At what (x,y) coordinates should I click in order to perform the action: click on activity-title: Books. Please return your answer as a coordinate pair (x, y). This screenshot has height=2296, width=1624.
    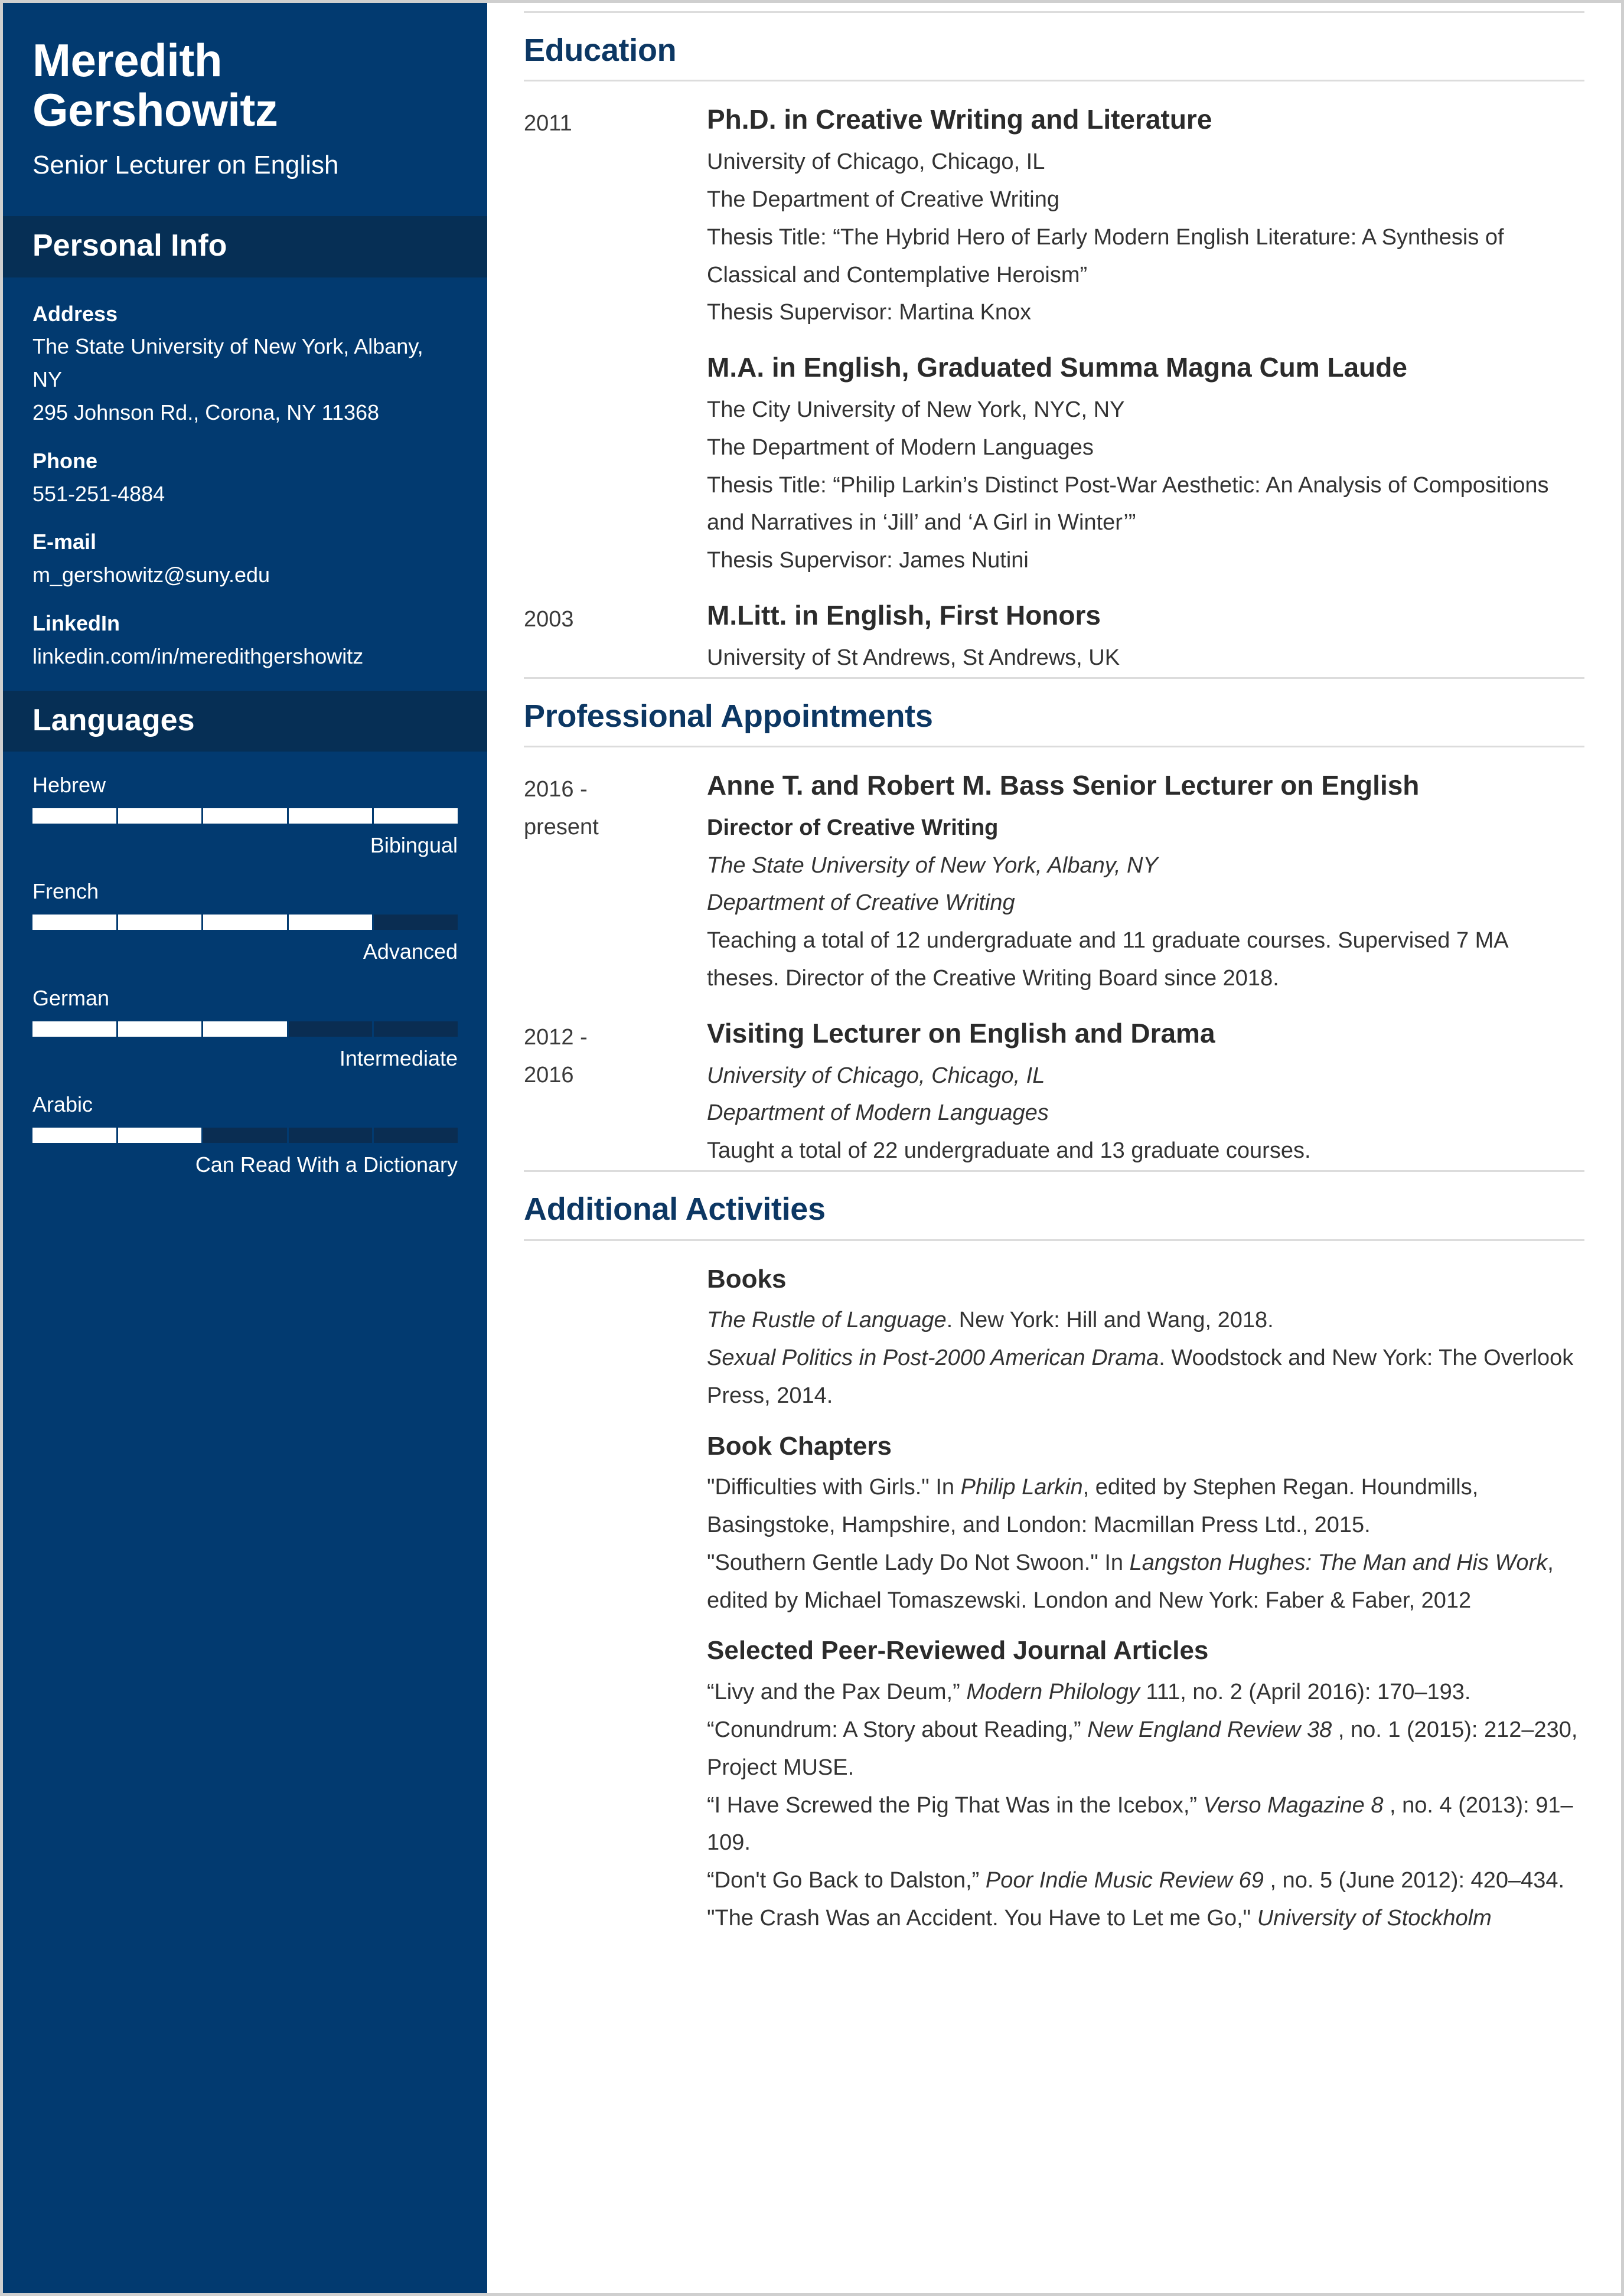
    Looking at the image, I should click on (747, 1279).